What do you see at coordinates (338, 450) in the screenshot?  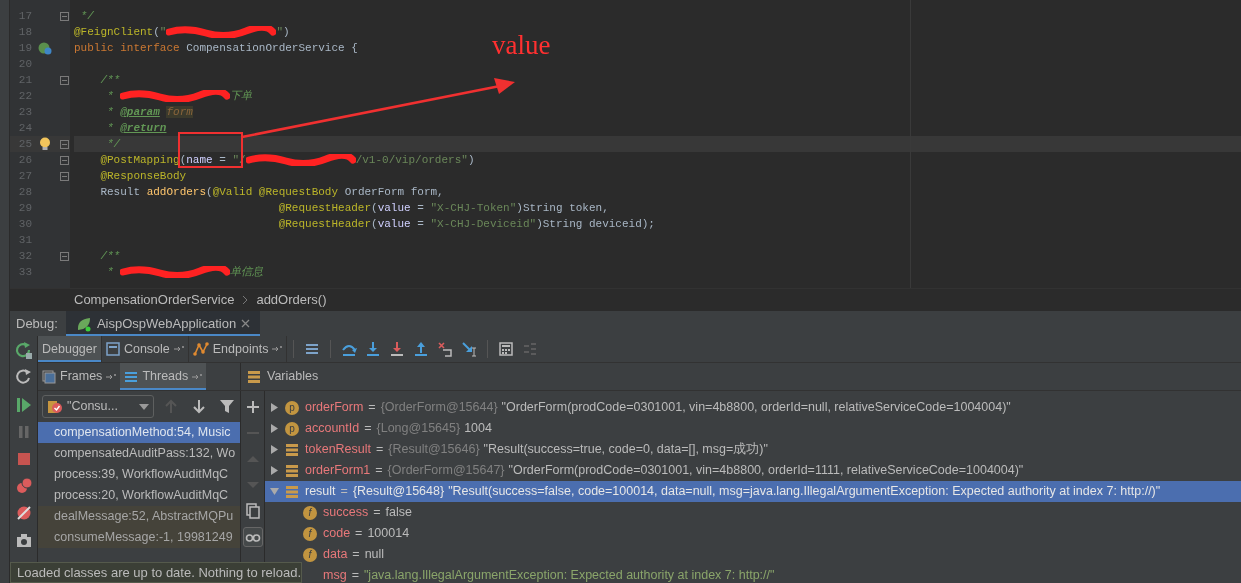 I see `variable-name: tokenResult` at bounding box center [338, 450].